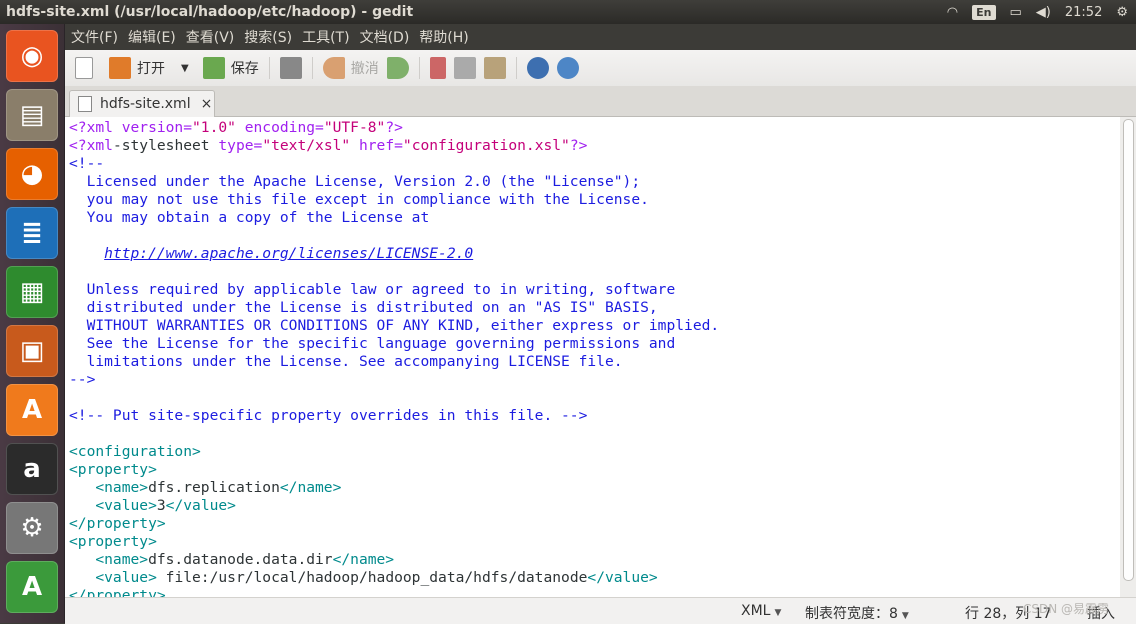  What do you see at coordinates (385, 37) in the screenshot?
I see `menu-item: 文档(D)` at bounding box center [385, 37].